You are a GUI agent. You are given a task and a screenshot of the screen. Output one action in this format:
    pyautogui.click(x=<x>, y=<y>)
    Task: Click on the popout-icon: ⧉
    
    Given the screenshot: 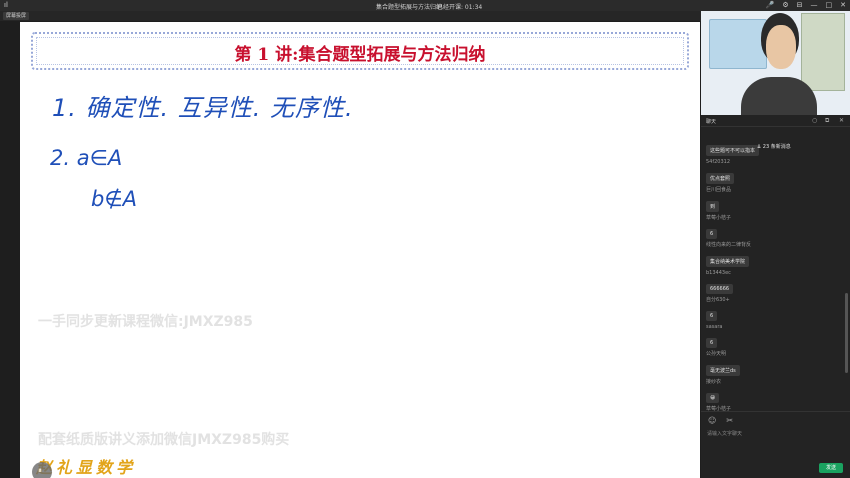 What is the action you would take?
    pyautogui.click(x=827, y=121)
    